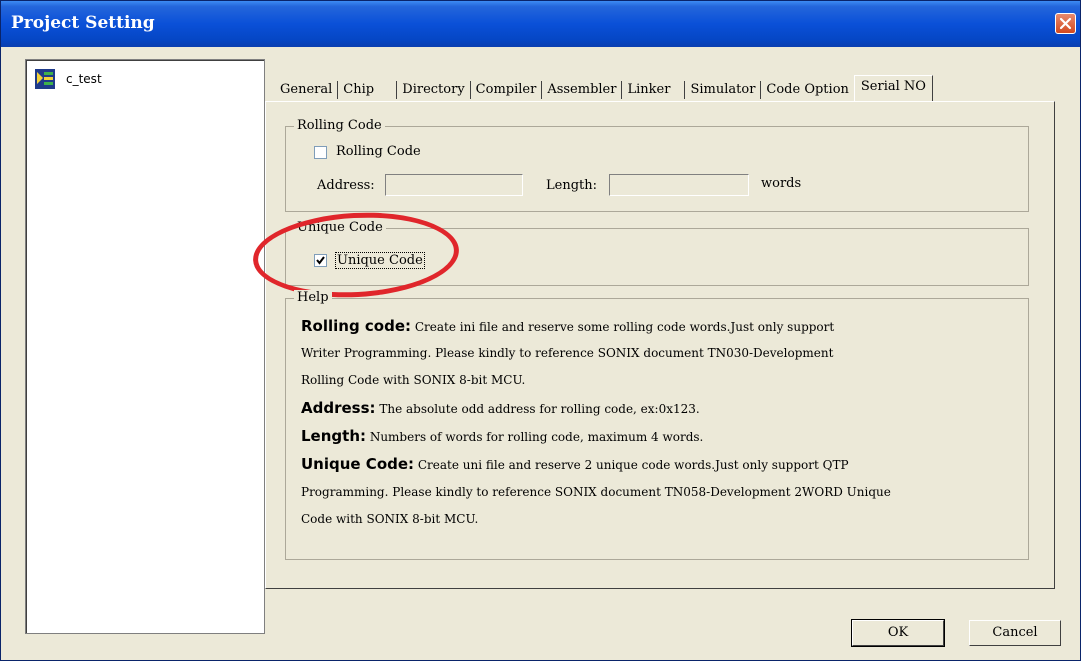  Describe the element at coordinates (313, 297) in the screenshot. I see `help-group-label: Help` at that location.